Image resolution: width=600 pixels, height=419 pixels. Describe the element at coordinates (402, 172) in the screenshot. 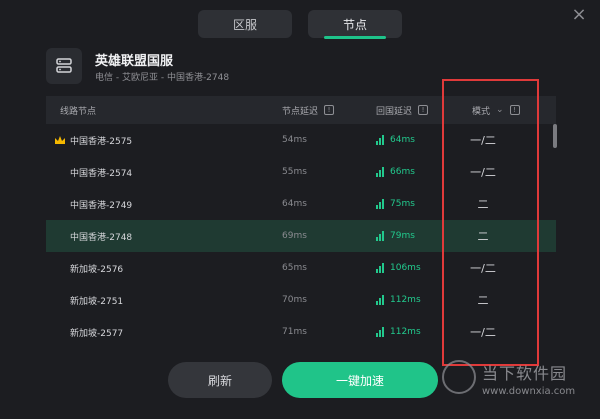

I see `return-delay-value: 66ms` at that location.